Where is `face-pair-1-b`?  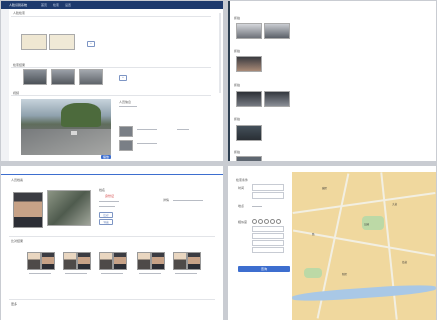 face-pair-1-b is located at coordinates (48, 261).